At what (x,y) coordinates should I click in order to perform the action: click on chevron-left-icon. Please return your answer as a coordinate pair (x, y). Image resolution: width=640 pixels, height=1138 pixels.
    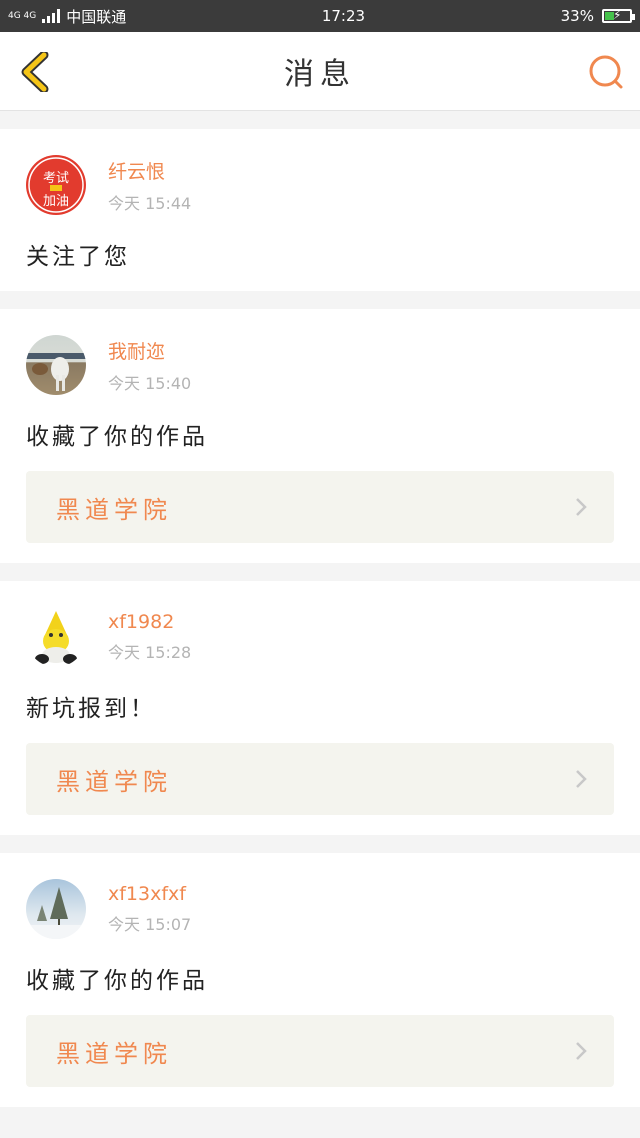
    Looking at the image, I should click on (35, 72).